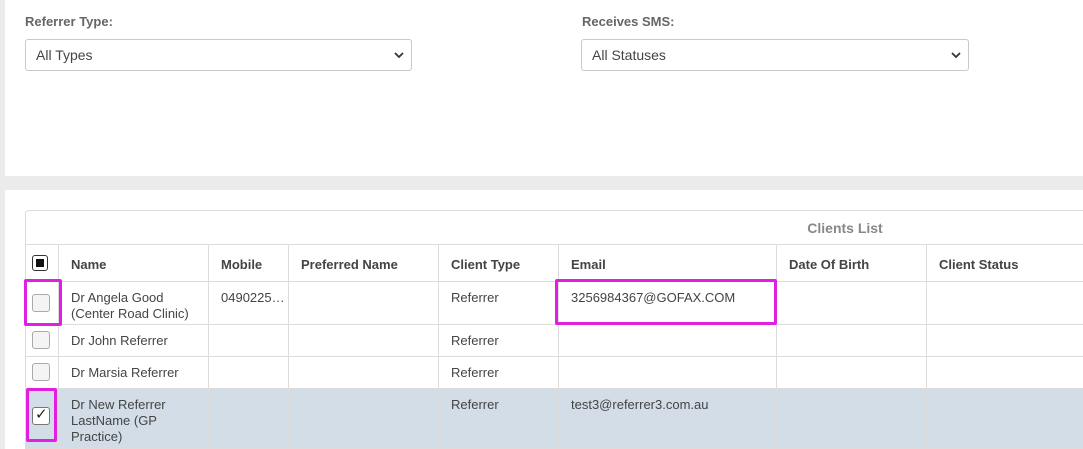  I want to click on checkmark-icon: ✓, so click(41, 414).